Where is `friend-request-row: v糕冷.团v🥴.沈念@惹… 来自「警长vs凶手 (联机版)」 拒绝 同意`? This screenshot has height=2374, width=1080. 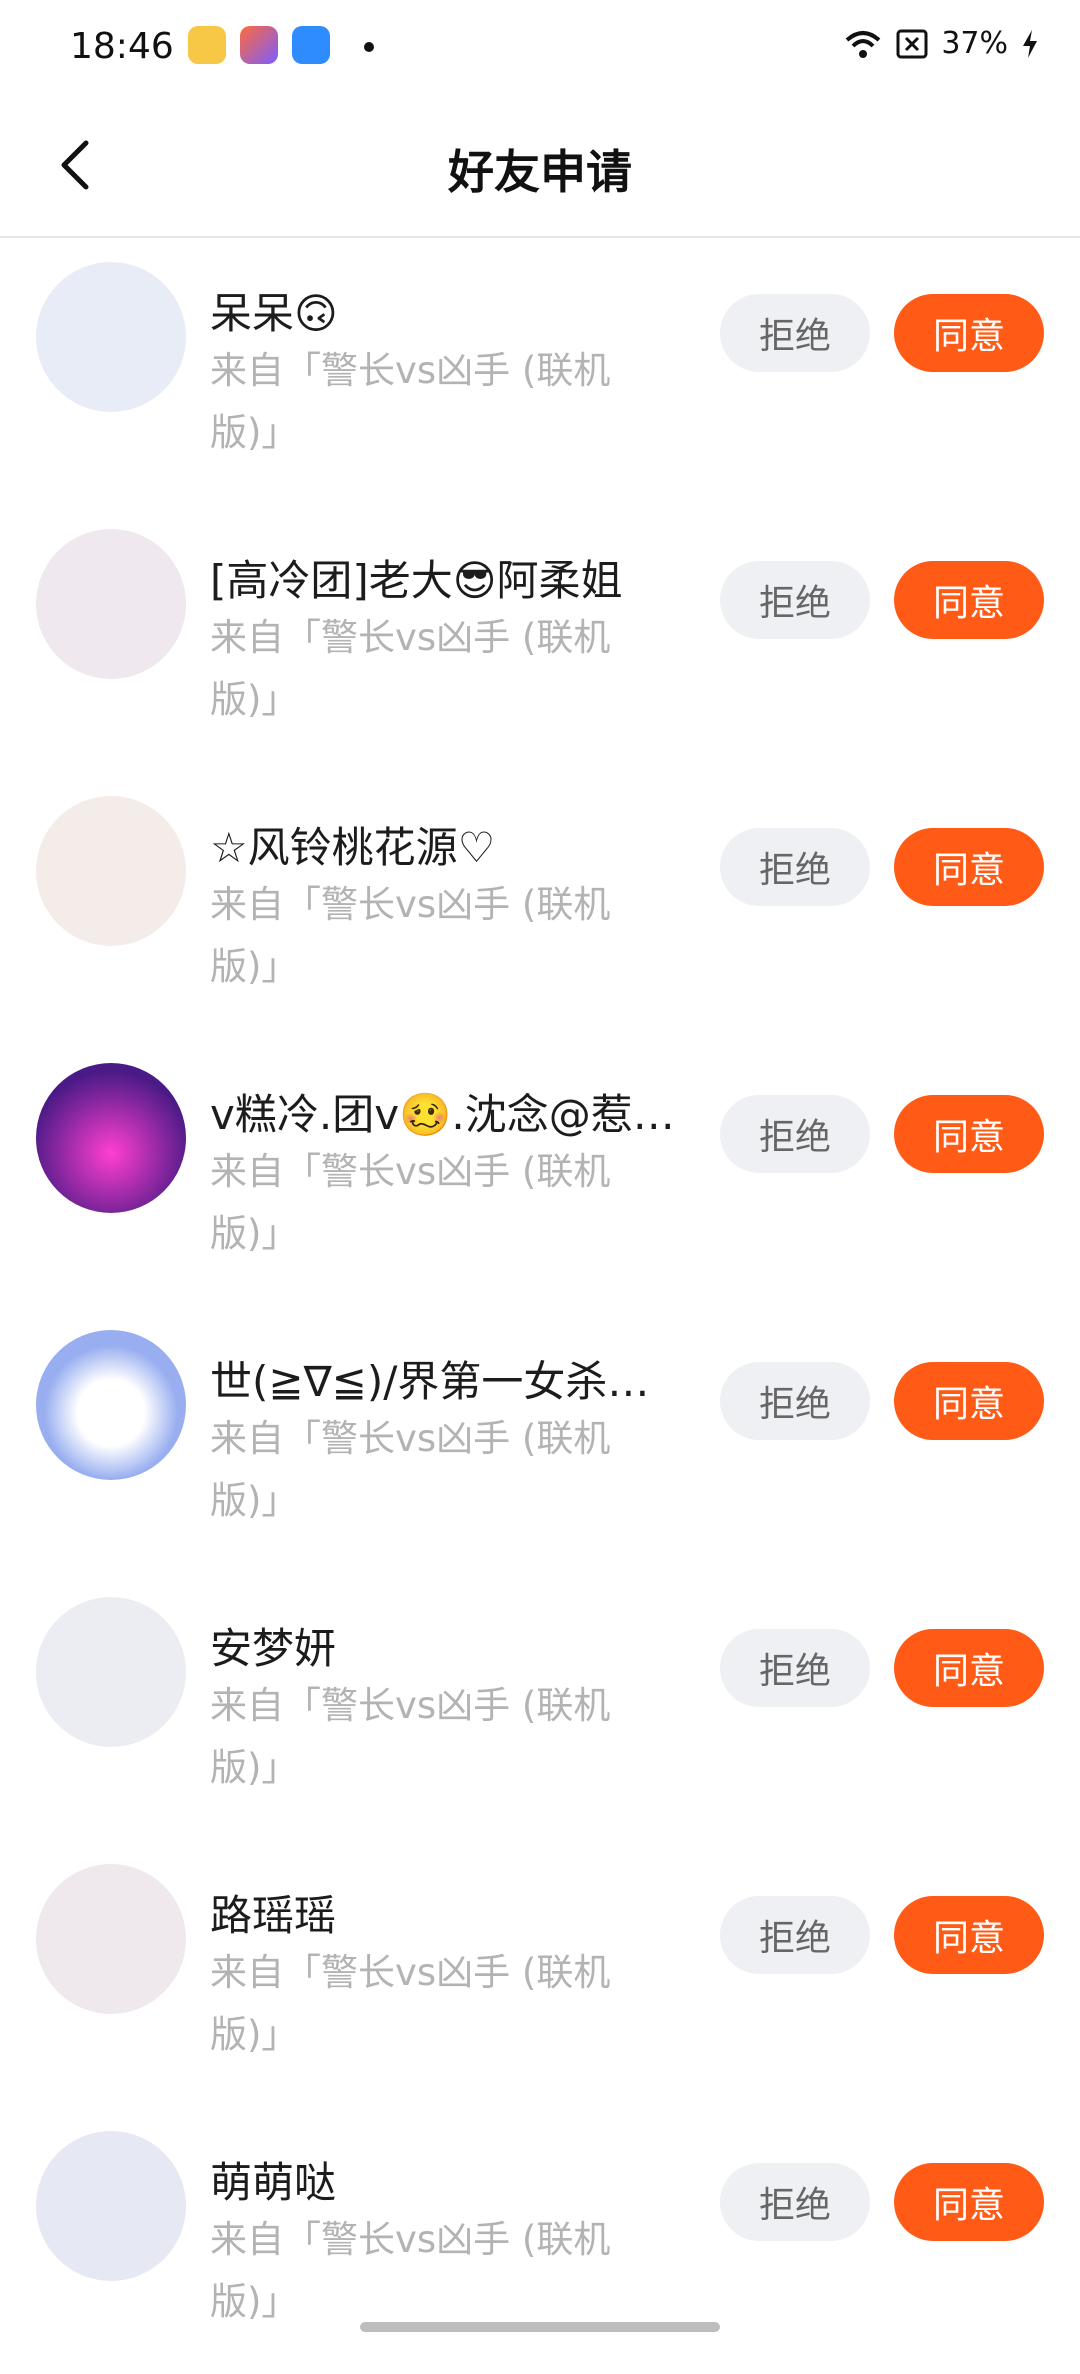 friend-request-row: v糕冷.团v🥴.沈念@惹… 来自「警长vs凶手 (联机版)」 拒绝 同意 is located at coordinates (540, 1172).